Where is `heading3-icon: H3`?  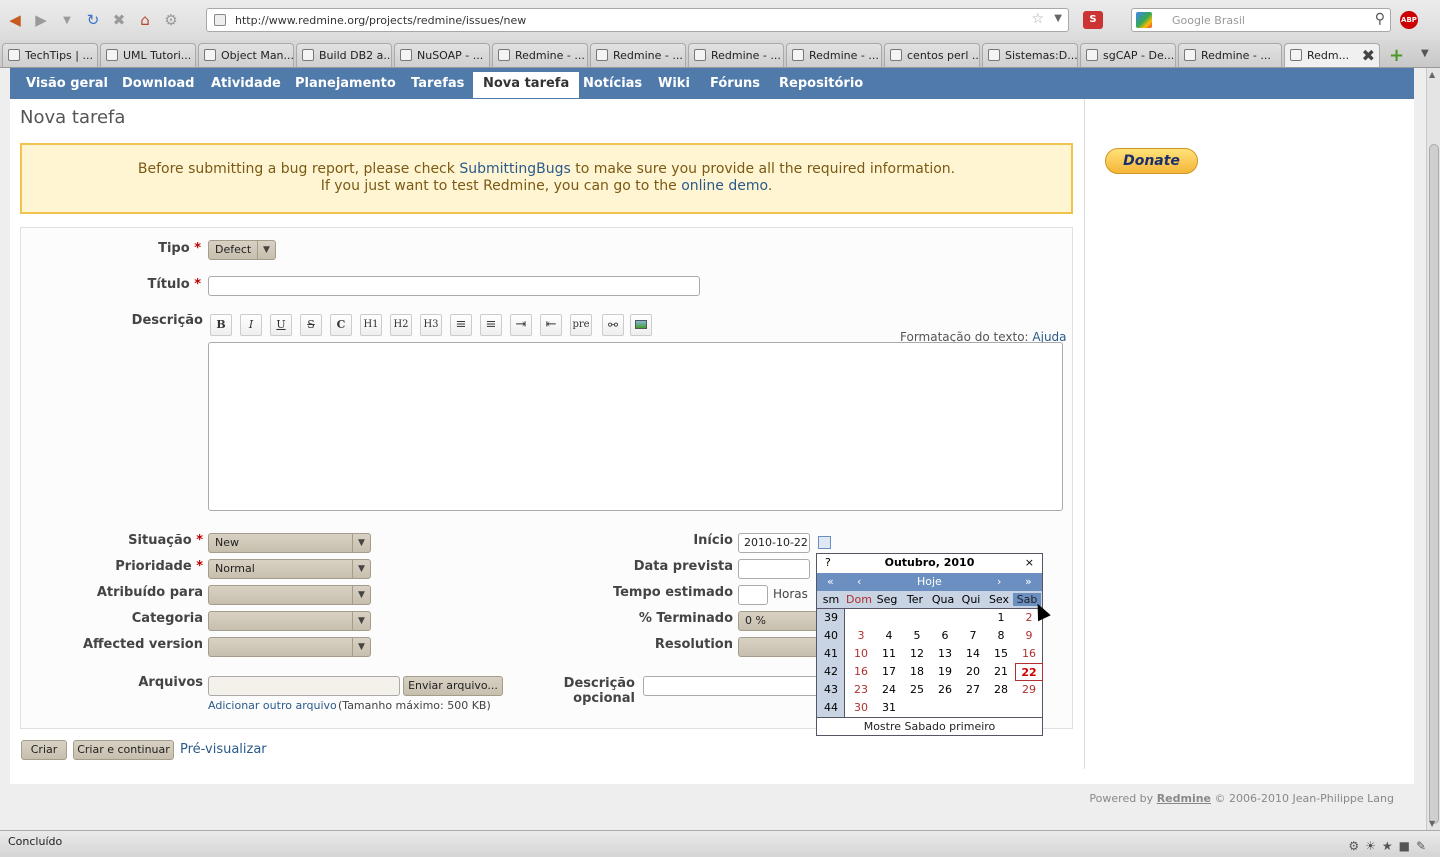 heading3-icon: H3 is located at coordinates (431, 325).